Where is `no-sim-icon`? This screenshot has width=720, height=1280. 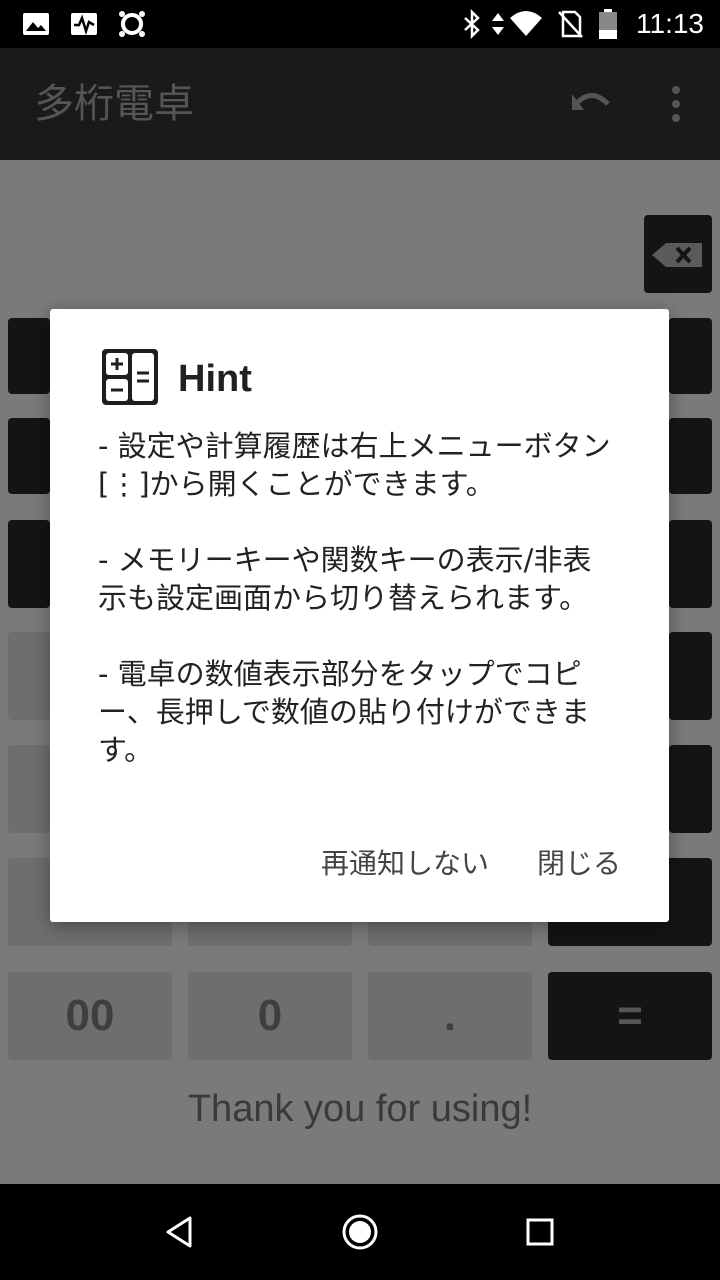
no-sim-icon is located at coordinates (570, 24).